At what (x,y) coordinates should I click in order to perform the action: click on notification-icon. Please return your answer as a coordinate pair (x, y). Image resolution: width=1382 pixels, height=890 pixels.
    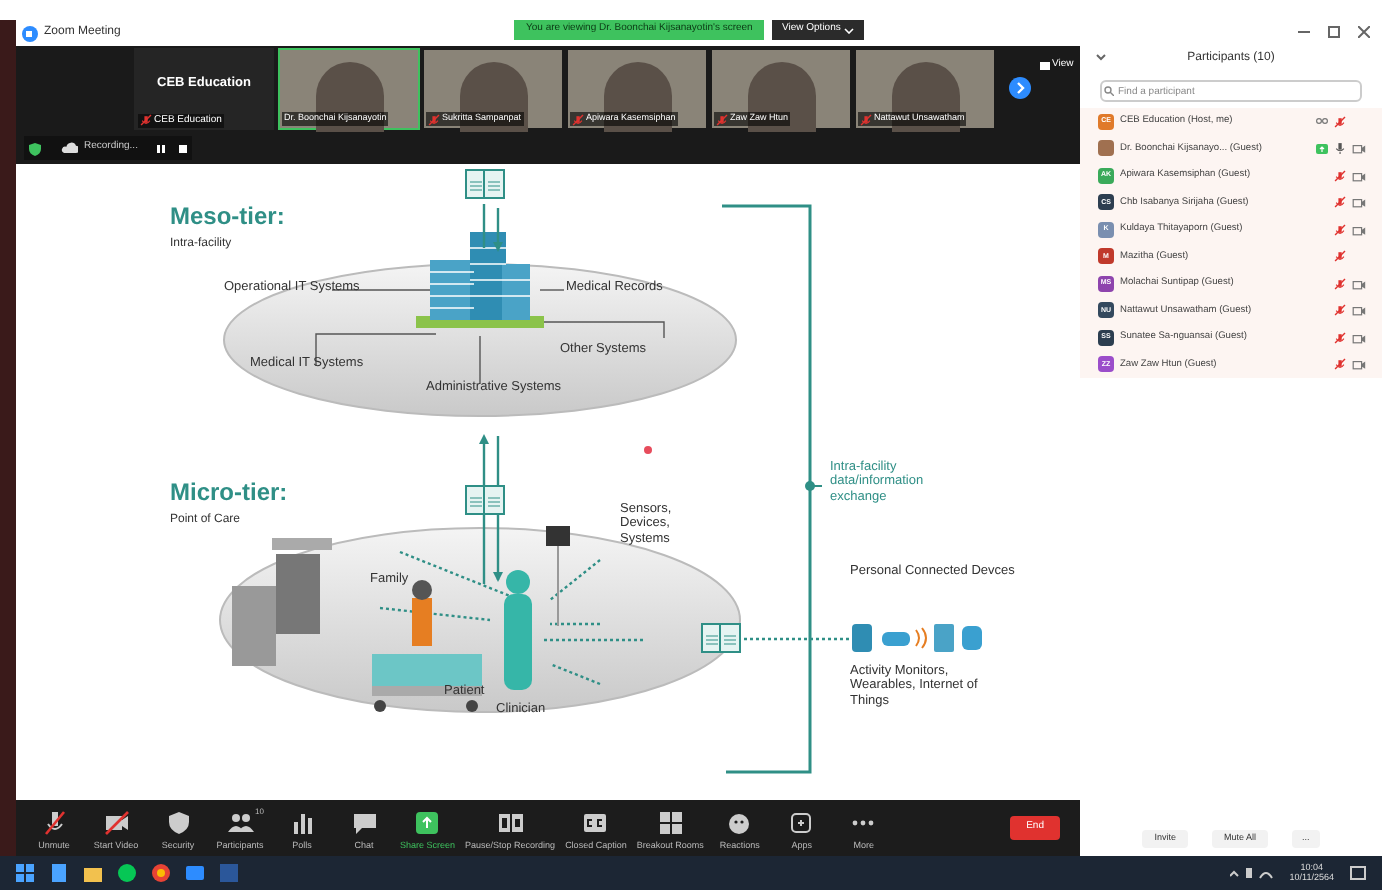
    Looking at the image, I should click on (1358, 873).